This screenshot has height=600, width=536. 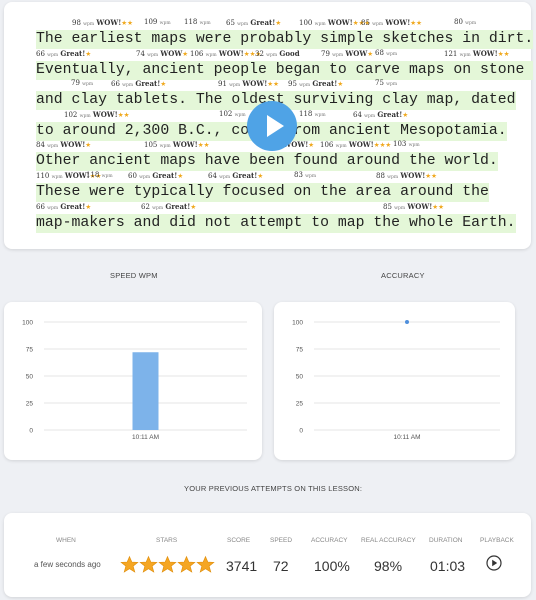 I want to click on header-stars: STARS, so click(x=167, y=540).